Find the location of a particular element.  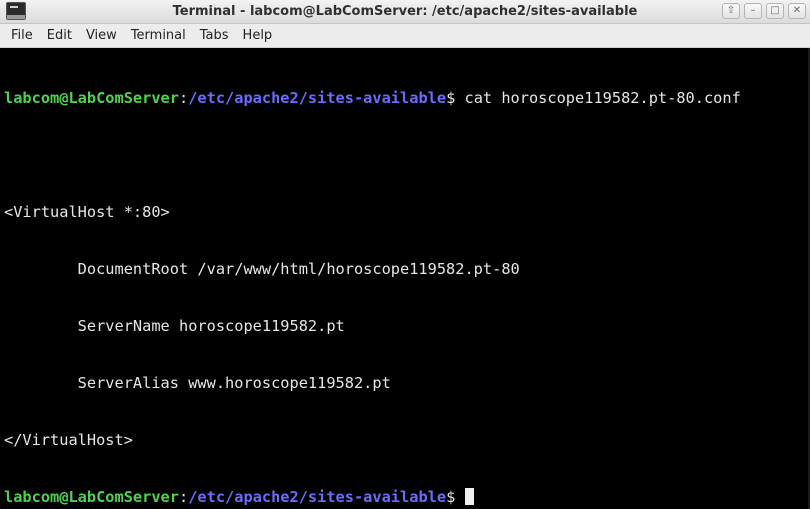

close-button: ✕ is located at coordinates (797, 11).